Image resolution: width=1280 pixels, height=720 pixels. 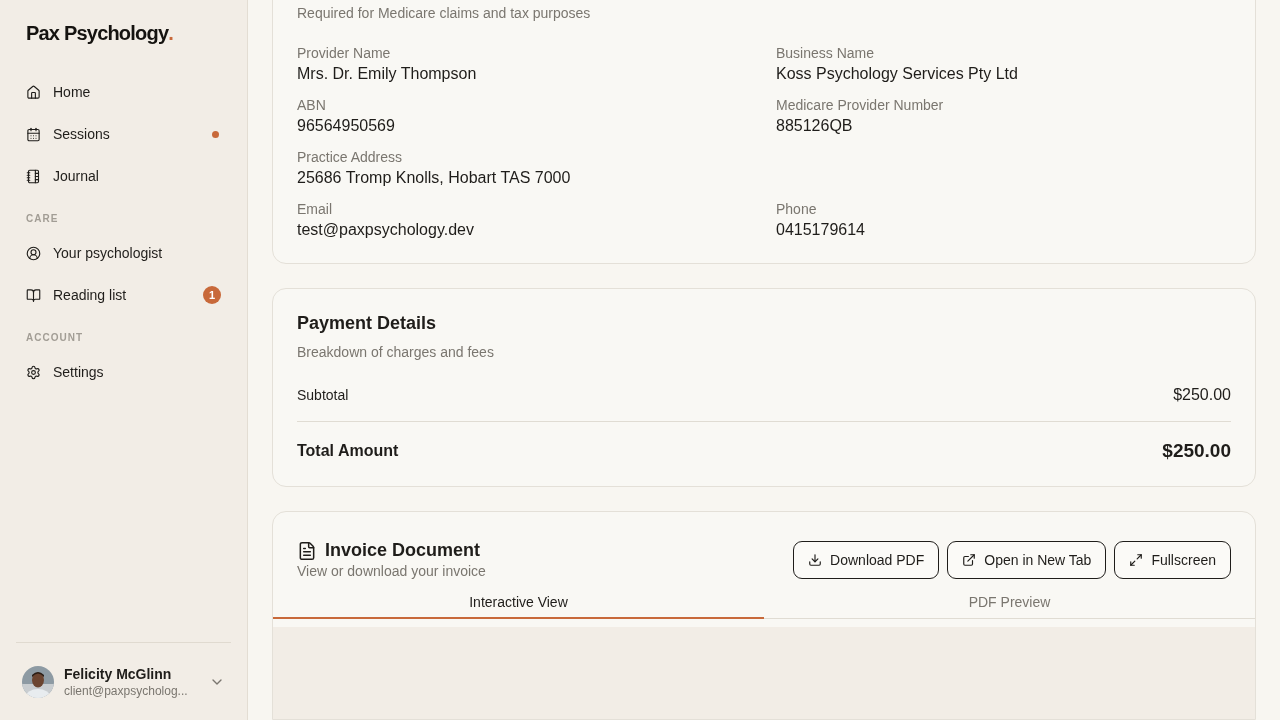 I want to click on toolbar-button: Download PDF, so click(x=866, y=559).